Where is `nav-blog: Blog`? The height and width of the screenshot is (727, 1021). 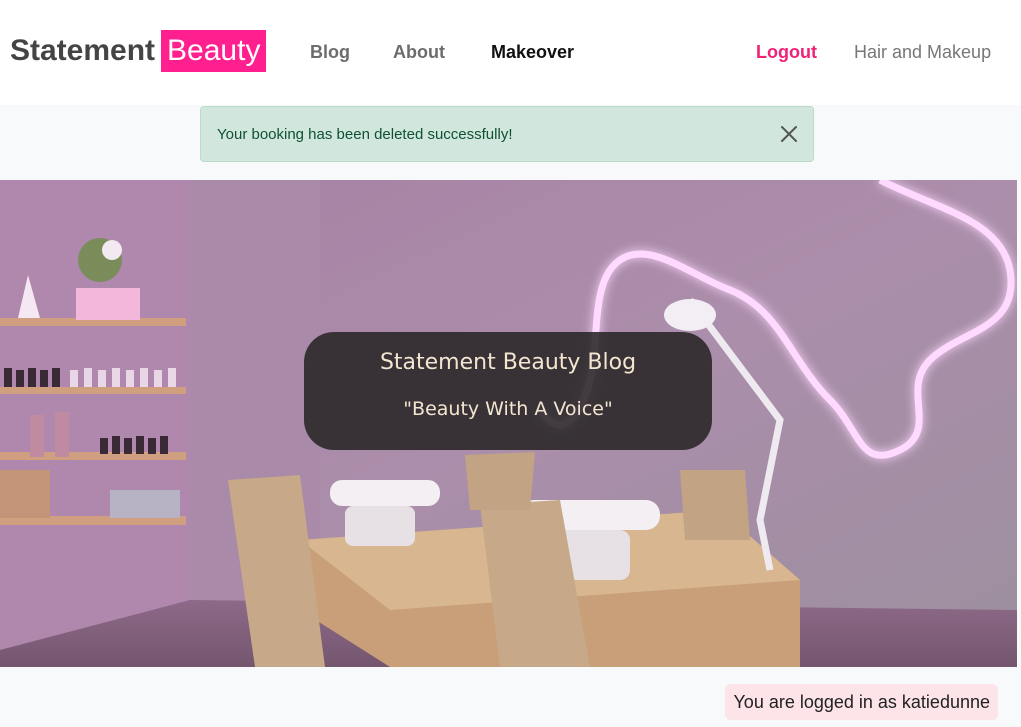
nav-blog: Blog is located at coordinates (330, 52).